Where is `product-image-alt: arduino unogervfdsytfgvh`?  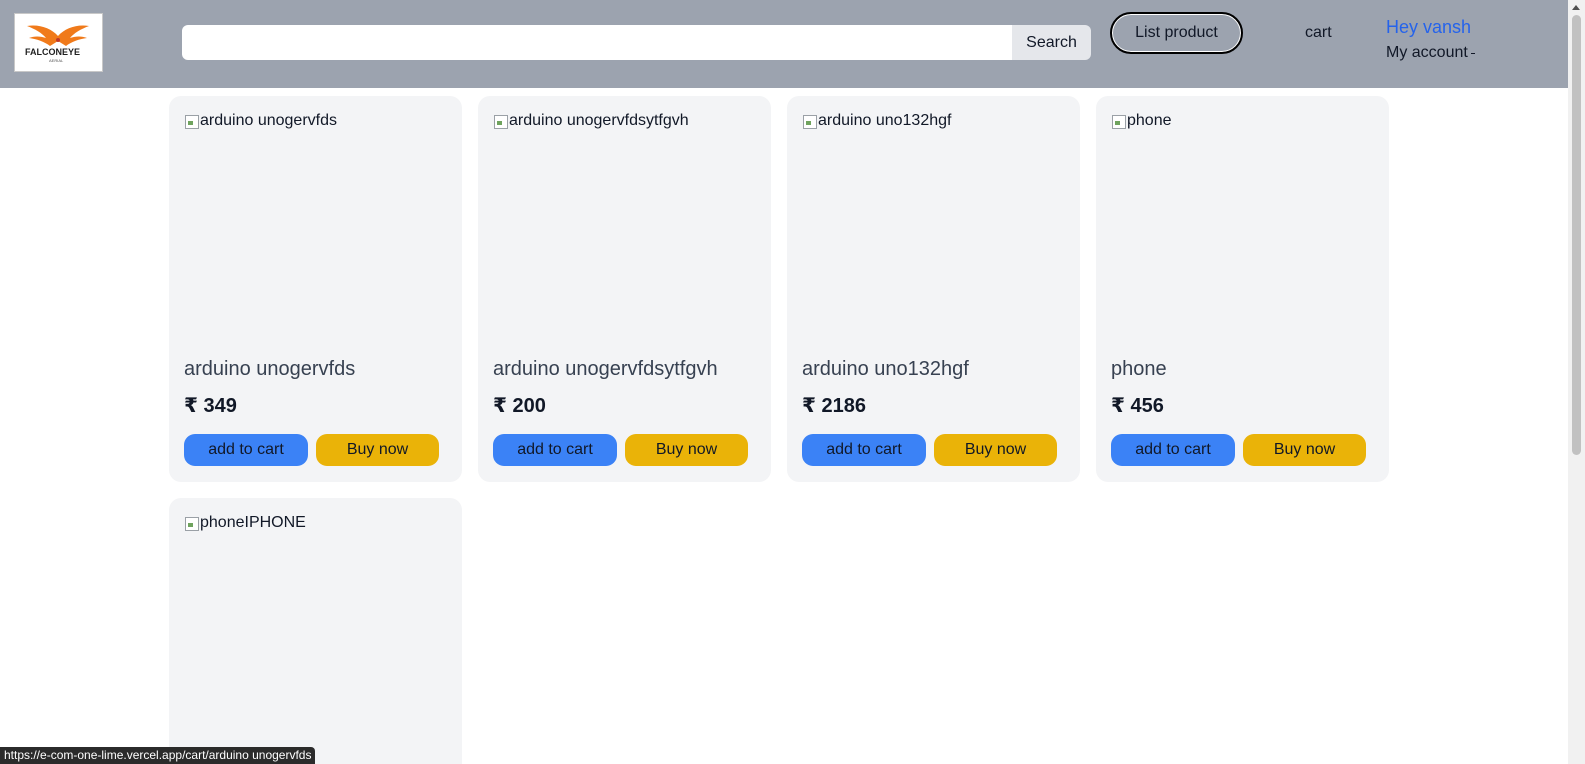 product-image-alt: arduino unogervfdsytfgvh is located at coordinates (599, 120).